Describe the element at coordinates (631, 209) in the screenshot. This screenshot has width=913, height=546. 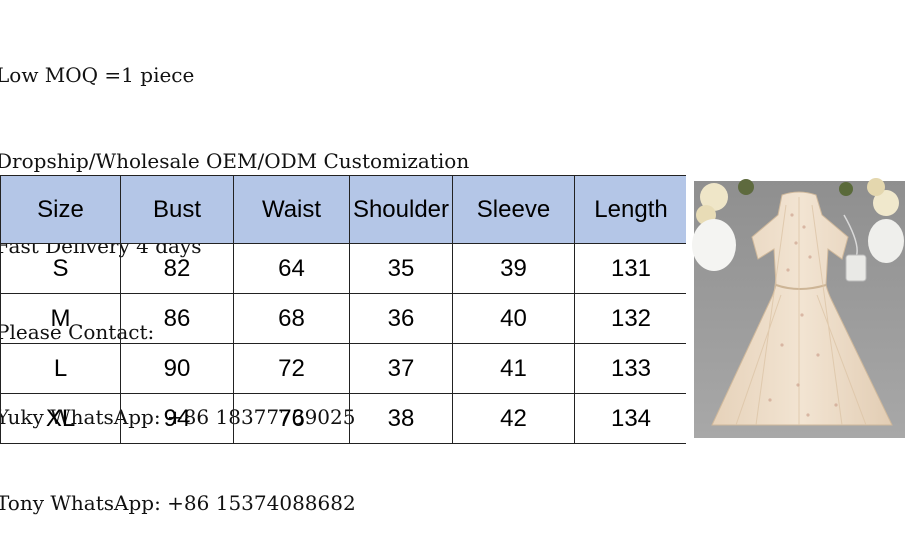
I see `header-length: Length` at that location.